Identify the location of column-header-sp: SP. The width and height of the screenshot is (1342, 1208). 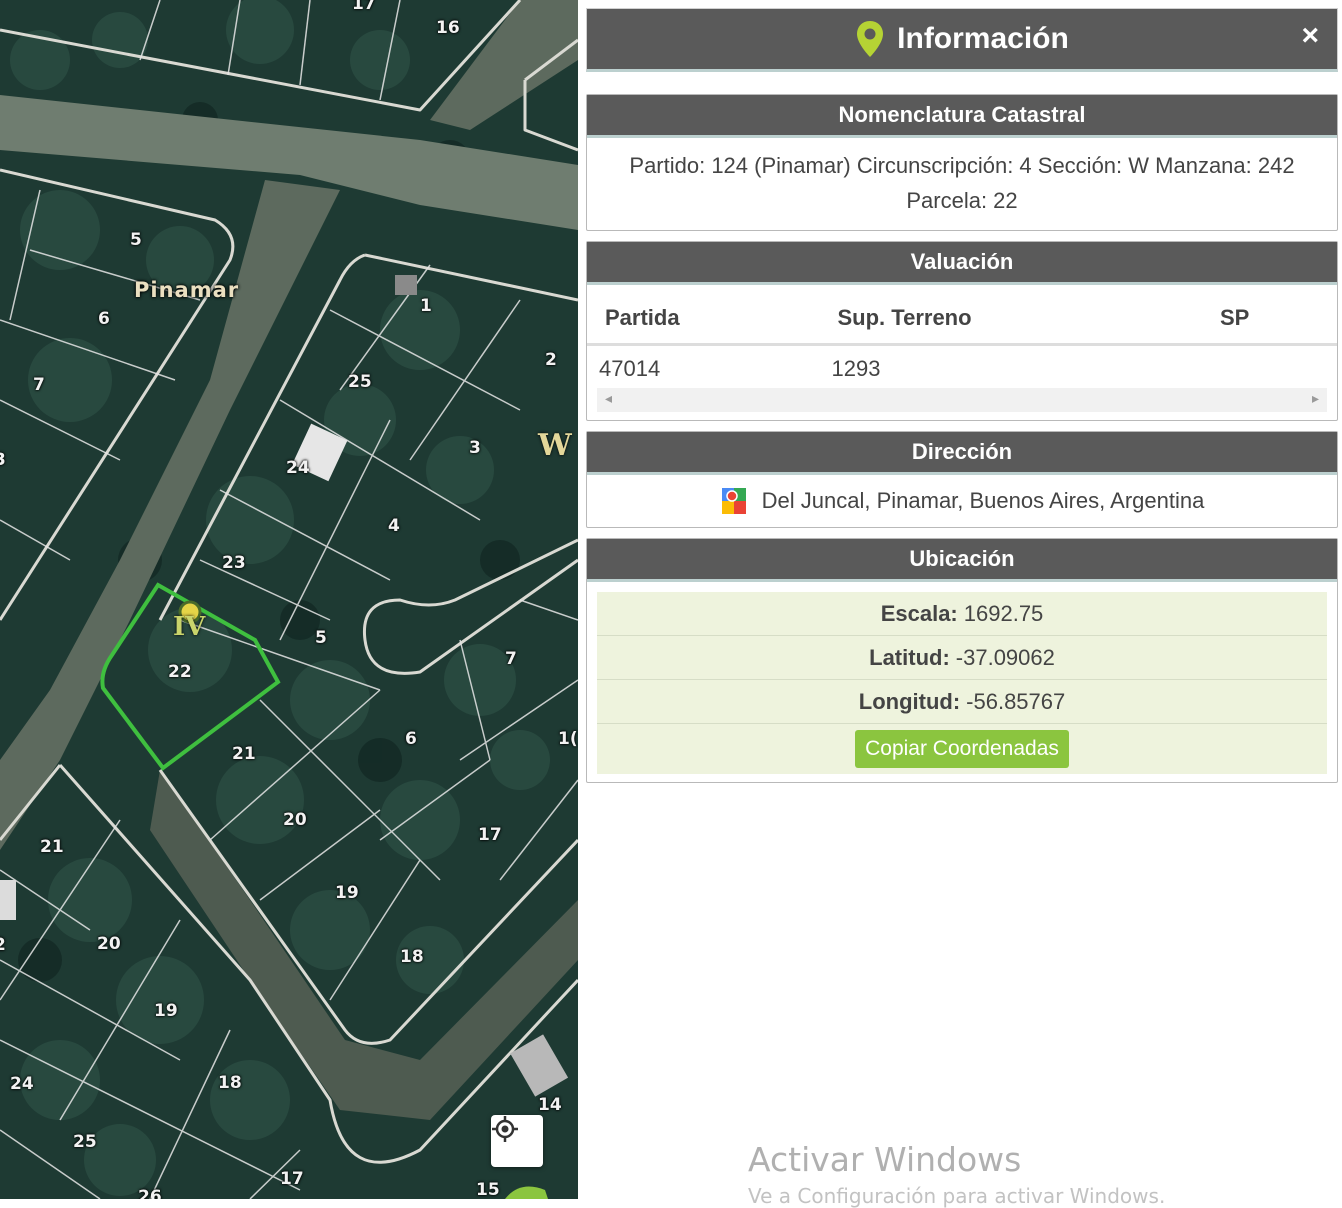
(1269, 315).